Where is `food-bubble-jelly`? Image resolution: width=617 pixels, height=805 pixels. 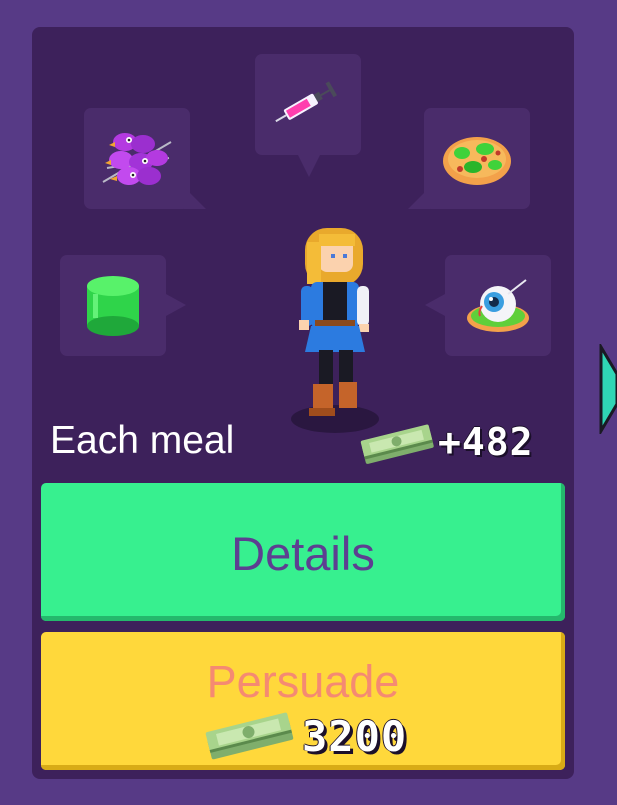 food-bubble-jelly is located at coordinates (113, 305).